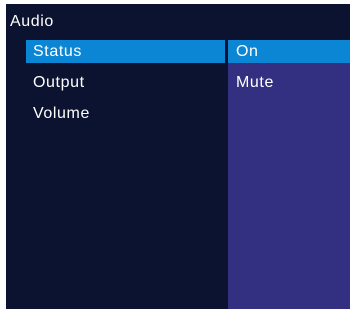  Describe the element at coordinates (289, 51) in the screenshot. I see `status-value: On` at that location.